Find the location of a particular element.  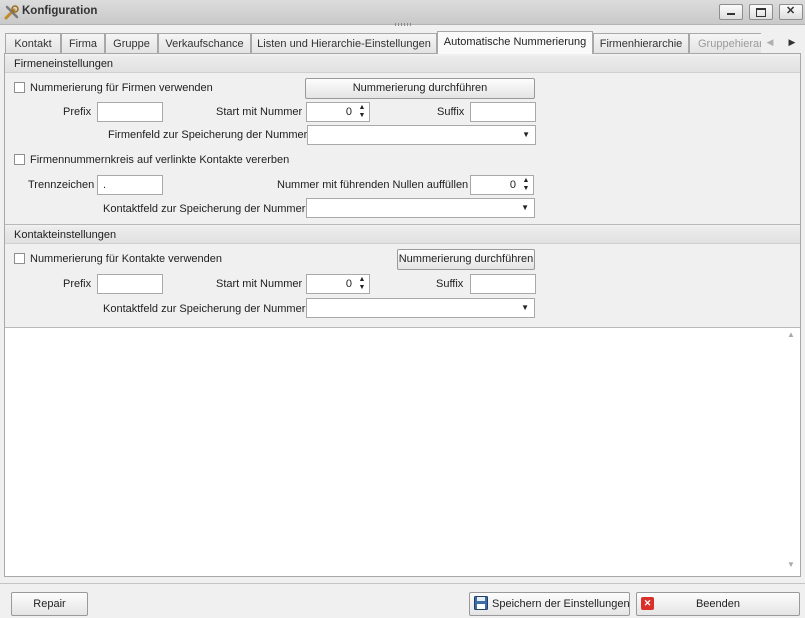

firmen-leading-zeros-value: 0 is located at coordinates (512, 185).